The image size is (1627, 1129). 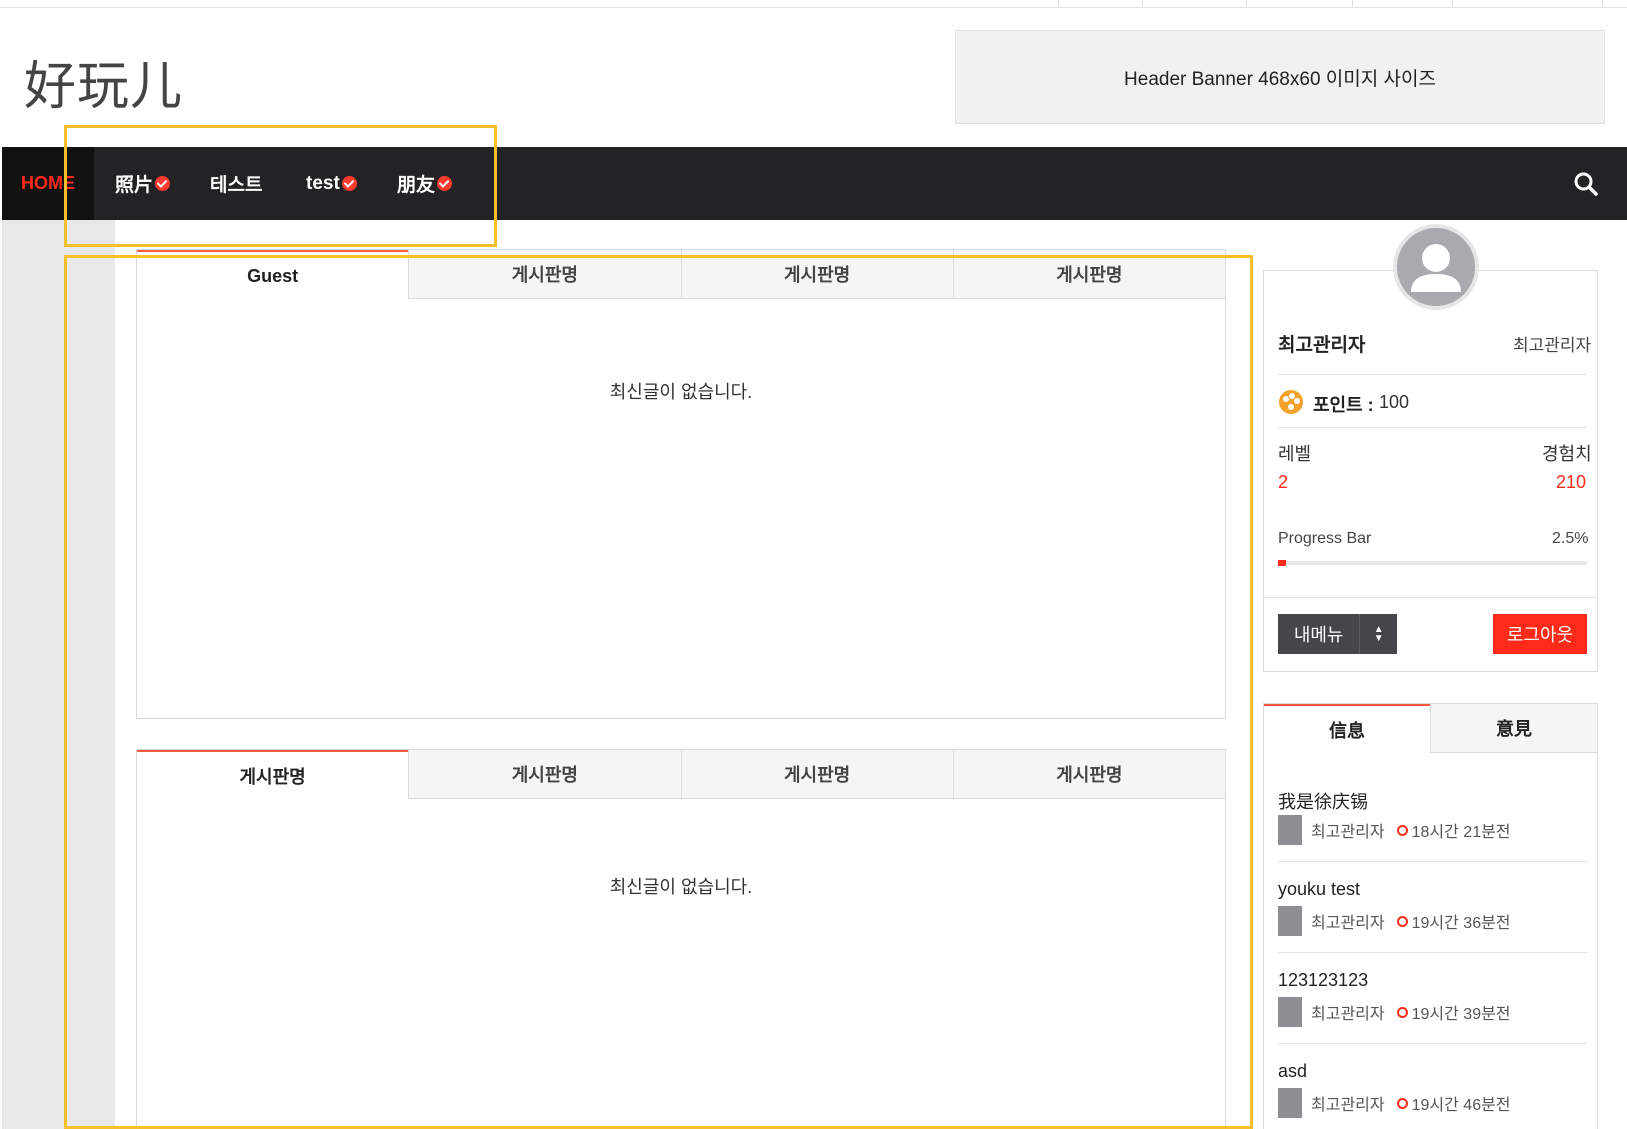 I want to click on points-value: 100, so click(x=1394, y=402).